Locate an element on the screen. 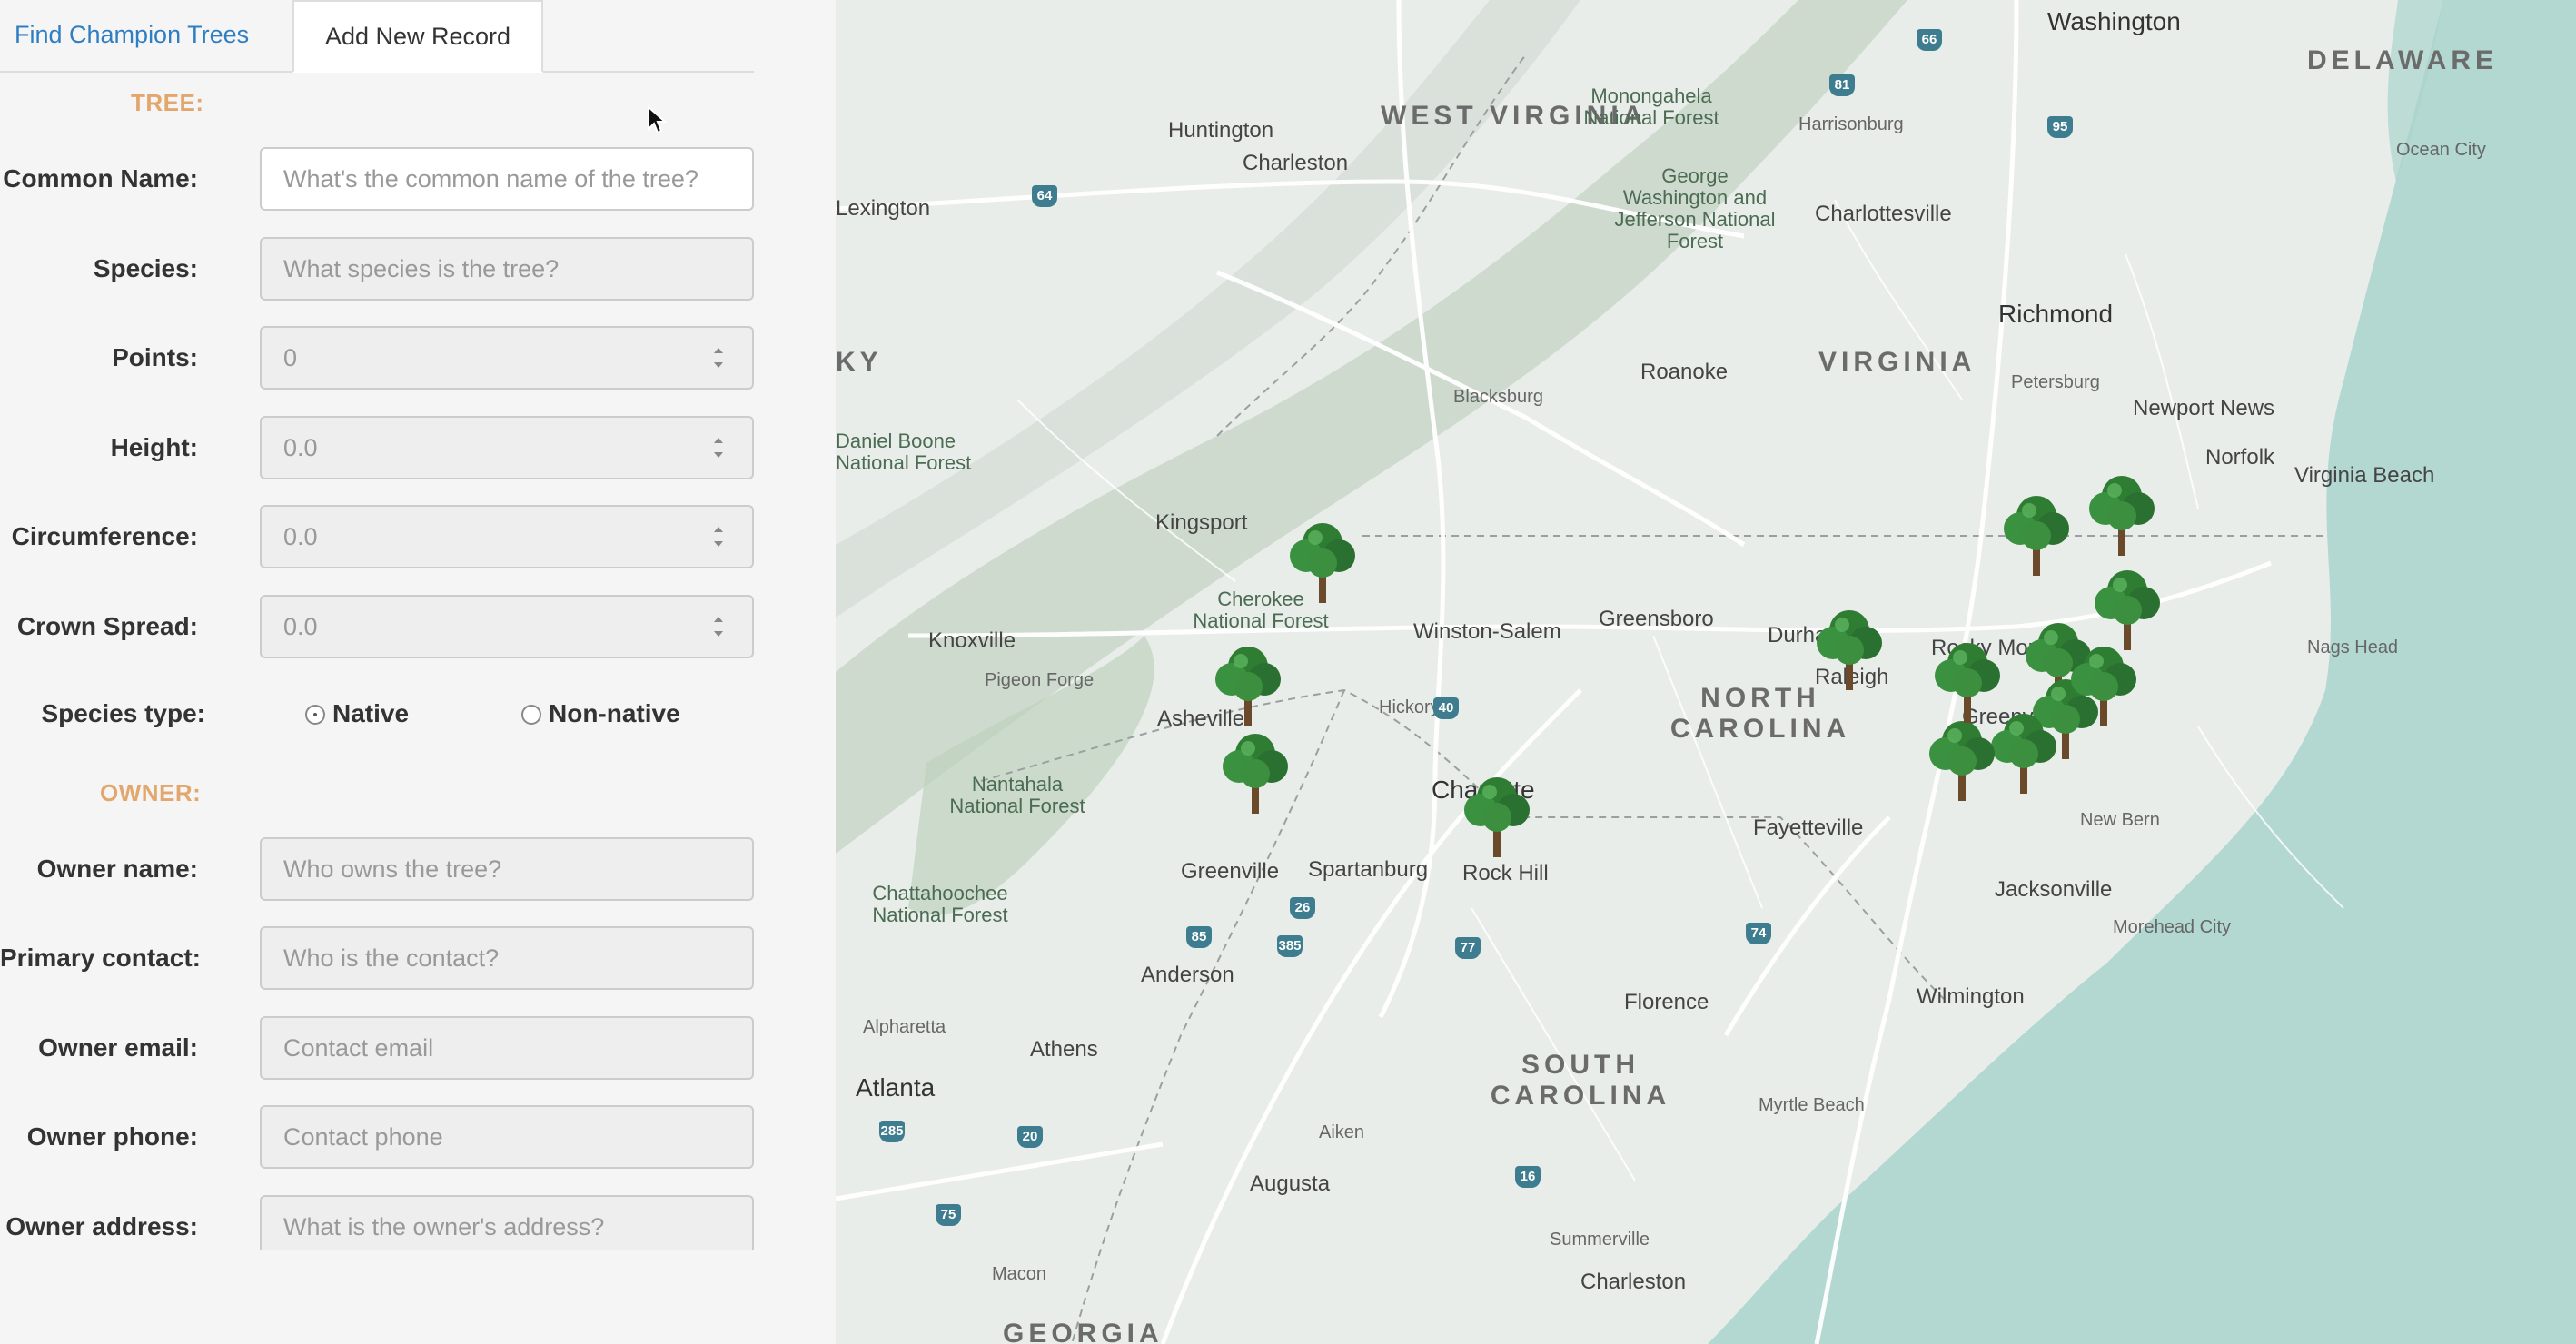 The height and width of the screenshot is (1344, 2576). highway-shield-icon: 77 is located at coordinates (1468, 948).